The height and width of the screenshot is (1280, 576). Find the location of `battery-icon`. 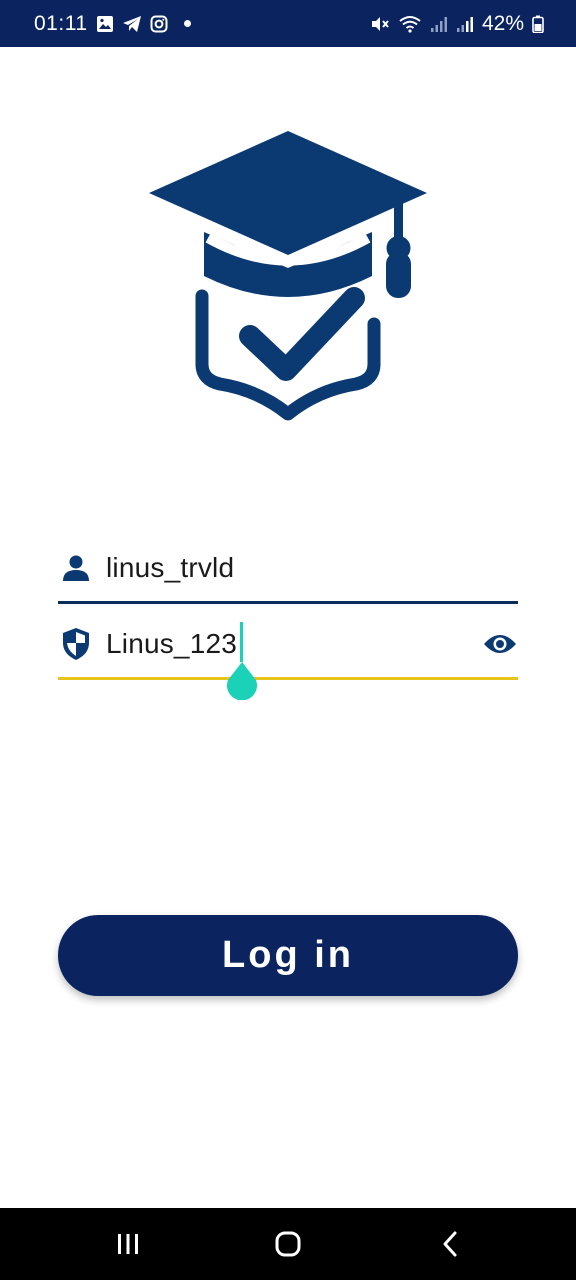

battery-icon is located at coordinates (538, 24).